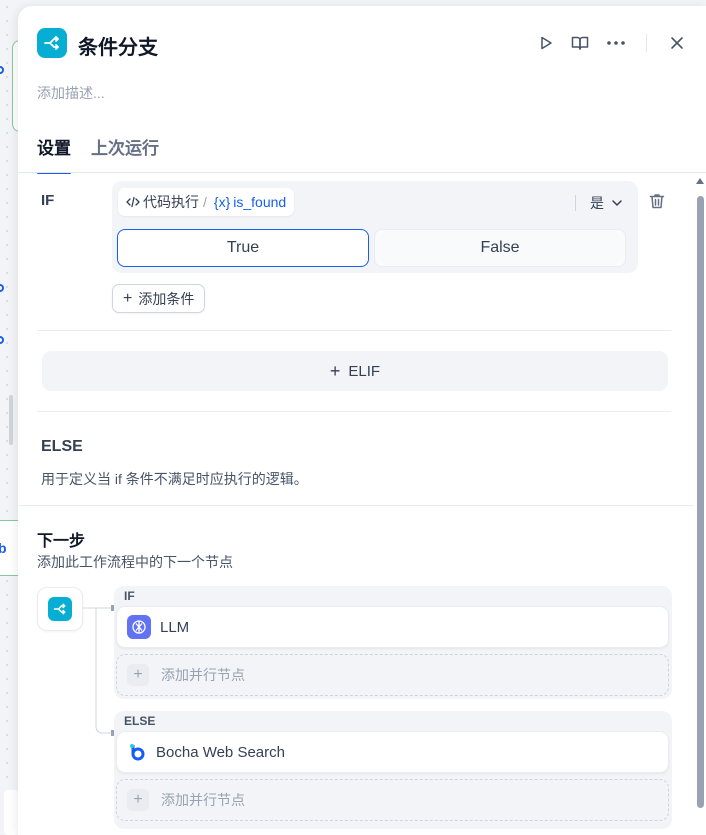 This screenshot has height=835, width=706. I want to click on next-node-llm: LLM, so click(392, 627).